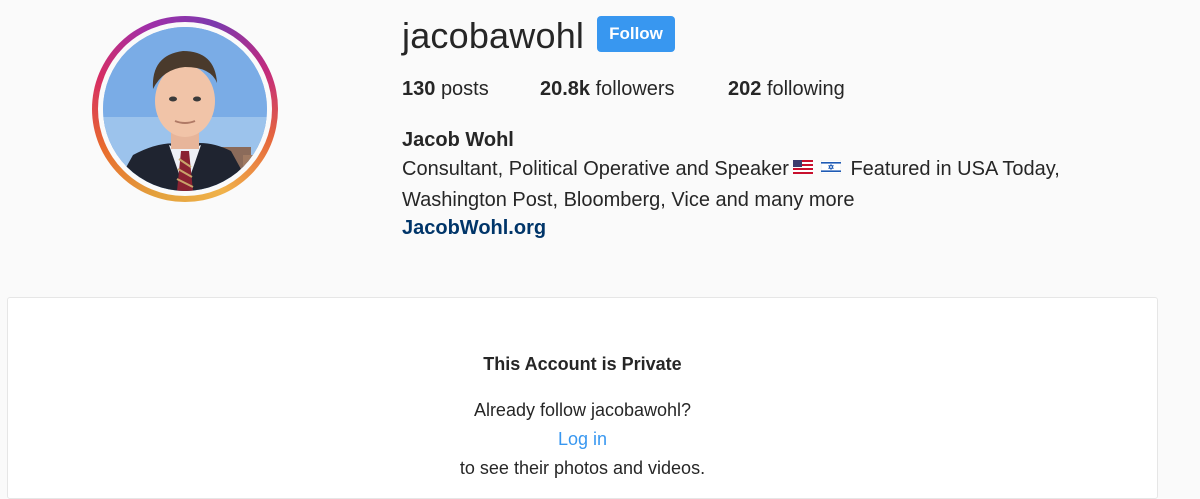  What do you see at coordinates (745, 89) in the screenshot?
I see `following-count: 202` at bounding box center [745, 89].